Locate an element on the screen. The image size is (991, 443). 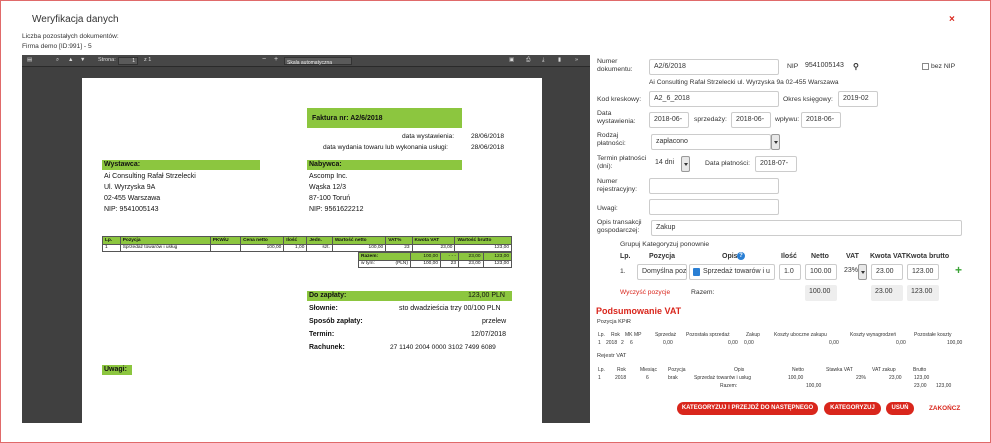
categorize-next-button: KATEGORYZUJ I PRZEJDŹ DO NASTĘPNEGO is located at coordinates (747, 408).